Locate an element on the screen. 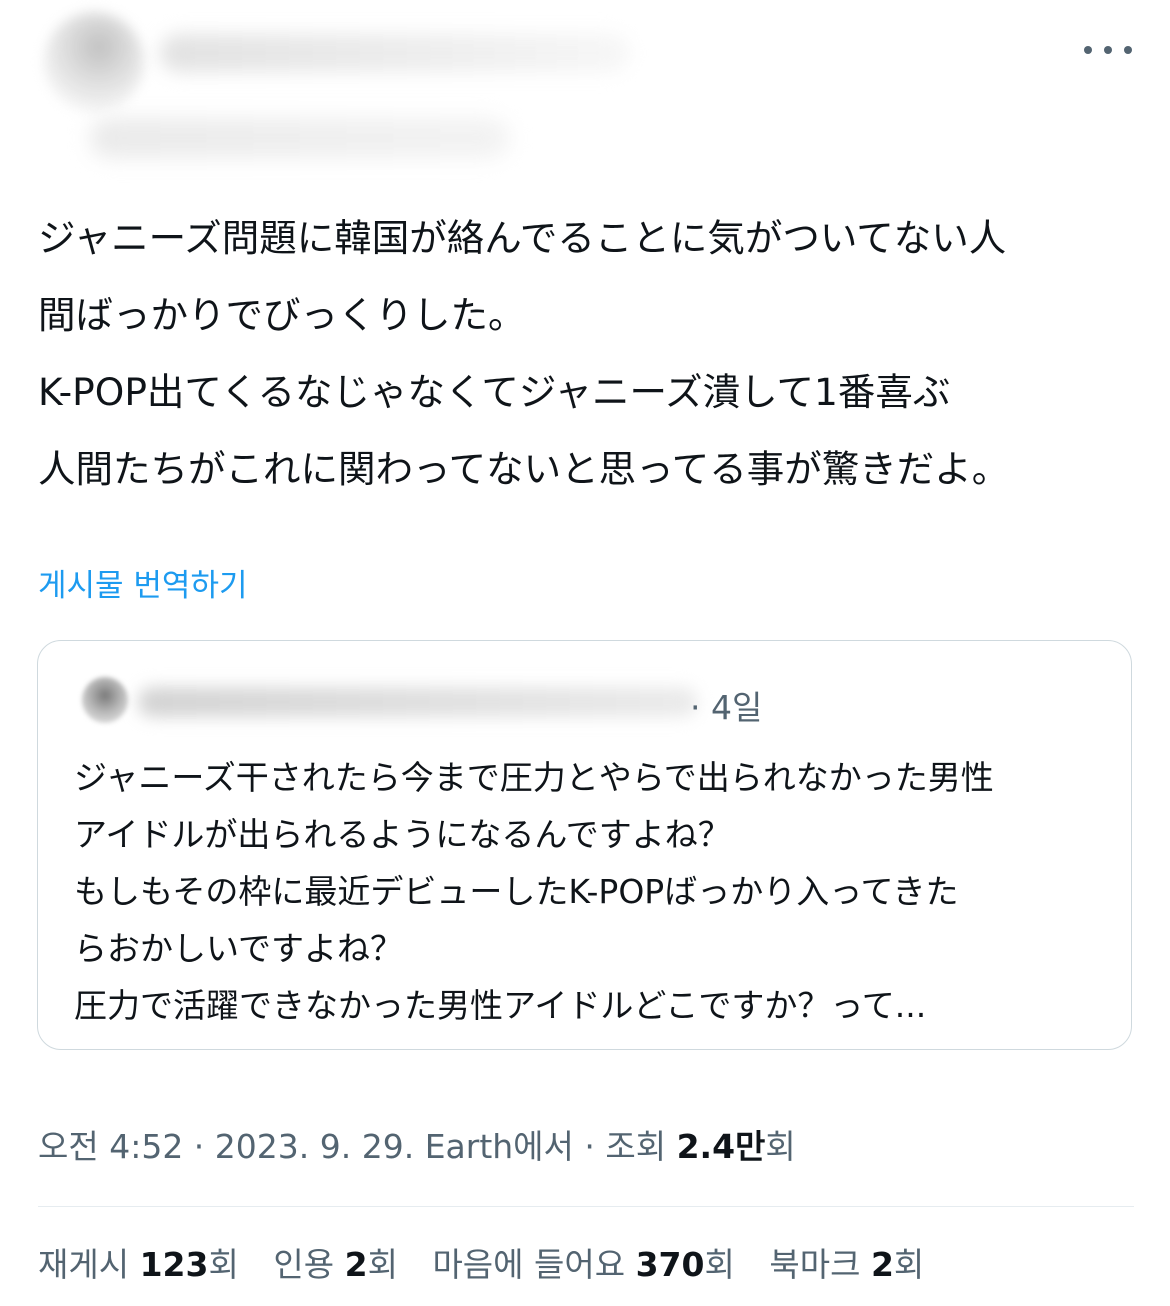 The image size is (1170, 1306). quoted-line: アイドルが出られるようになるんですよね？ is located at coordinates (402, 834).